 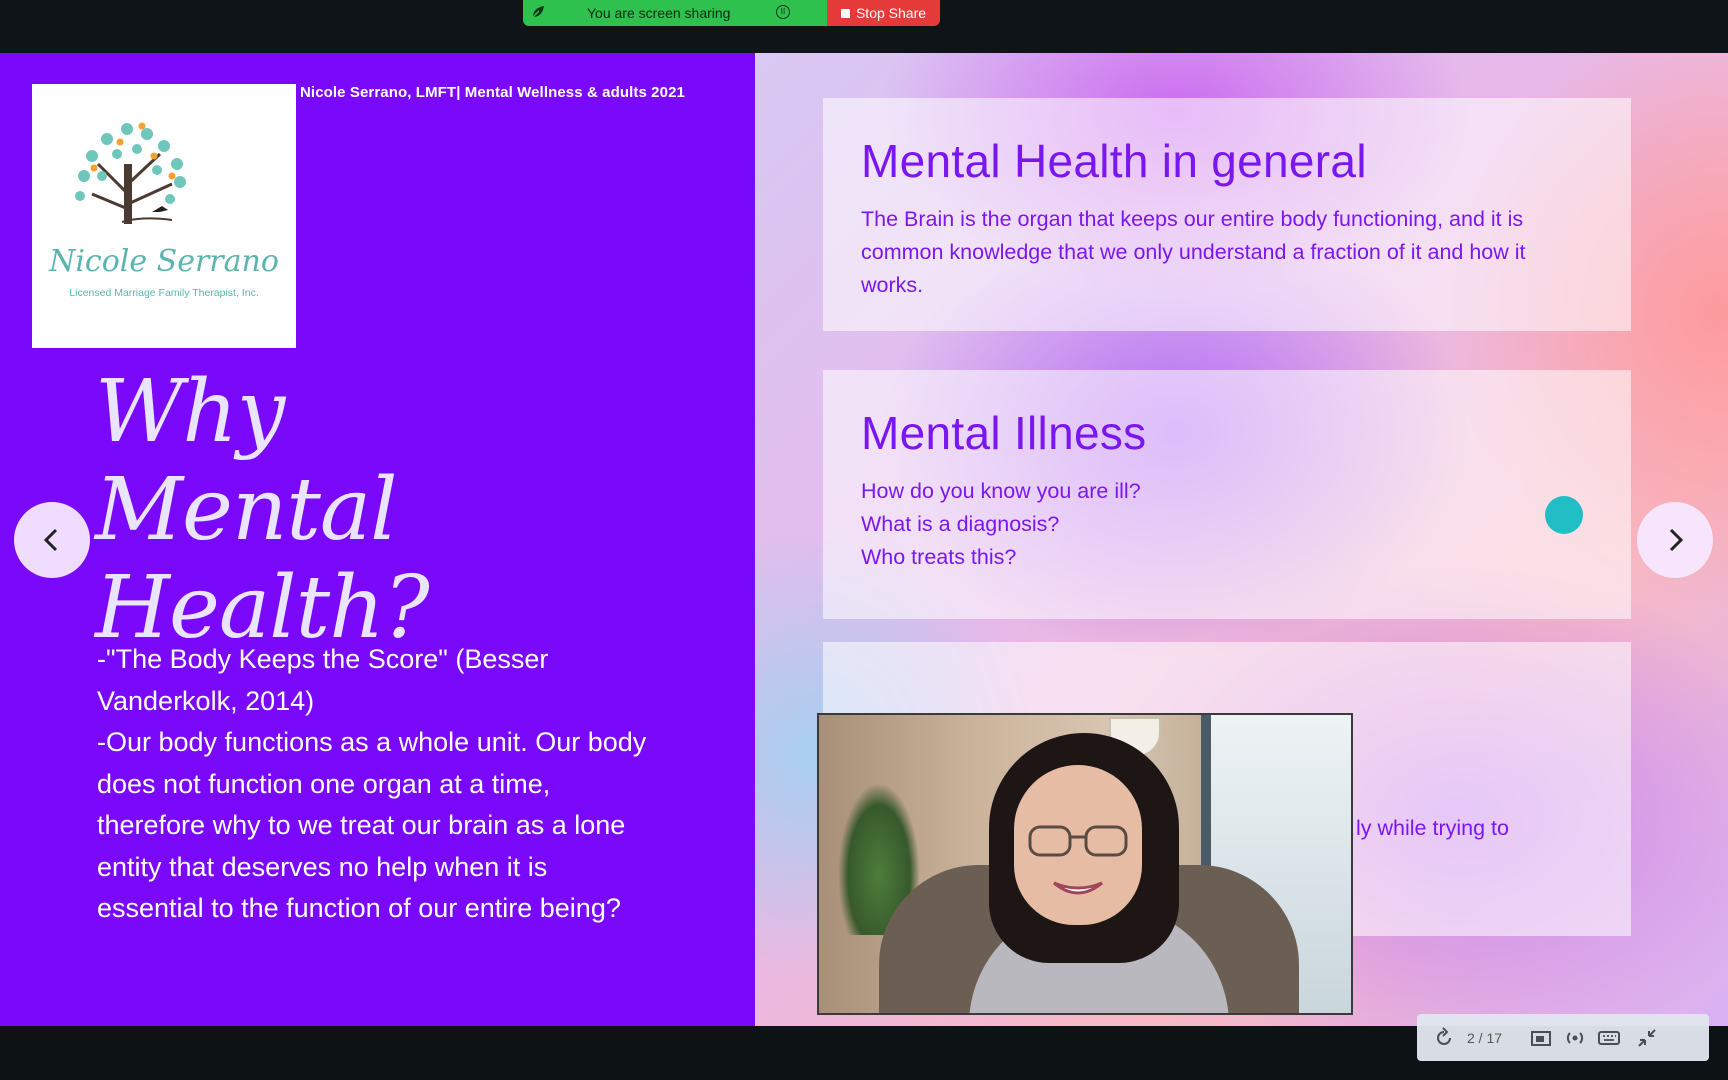 I want to click on chevron-left-icon, so click(x=50, y=540).